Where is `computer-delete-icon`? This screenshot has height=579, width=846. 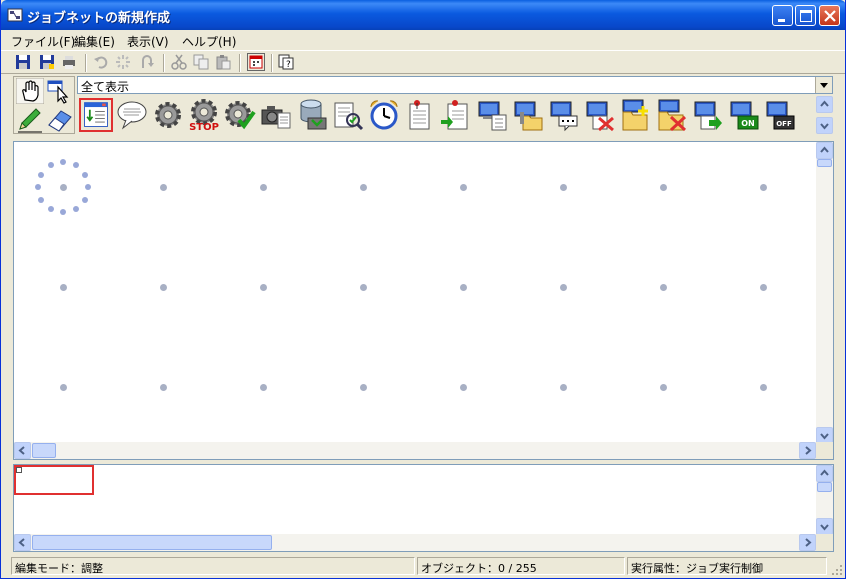
computer-delete-icon is located at coordinates (600, 115).